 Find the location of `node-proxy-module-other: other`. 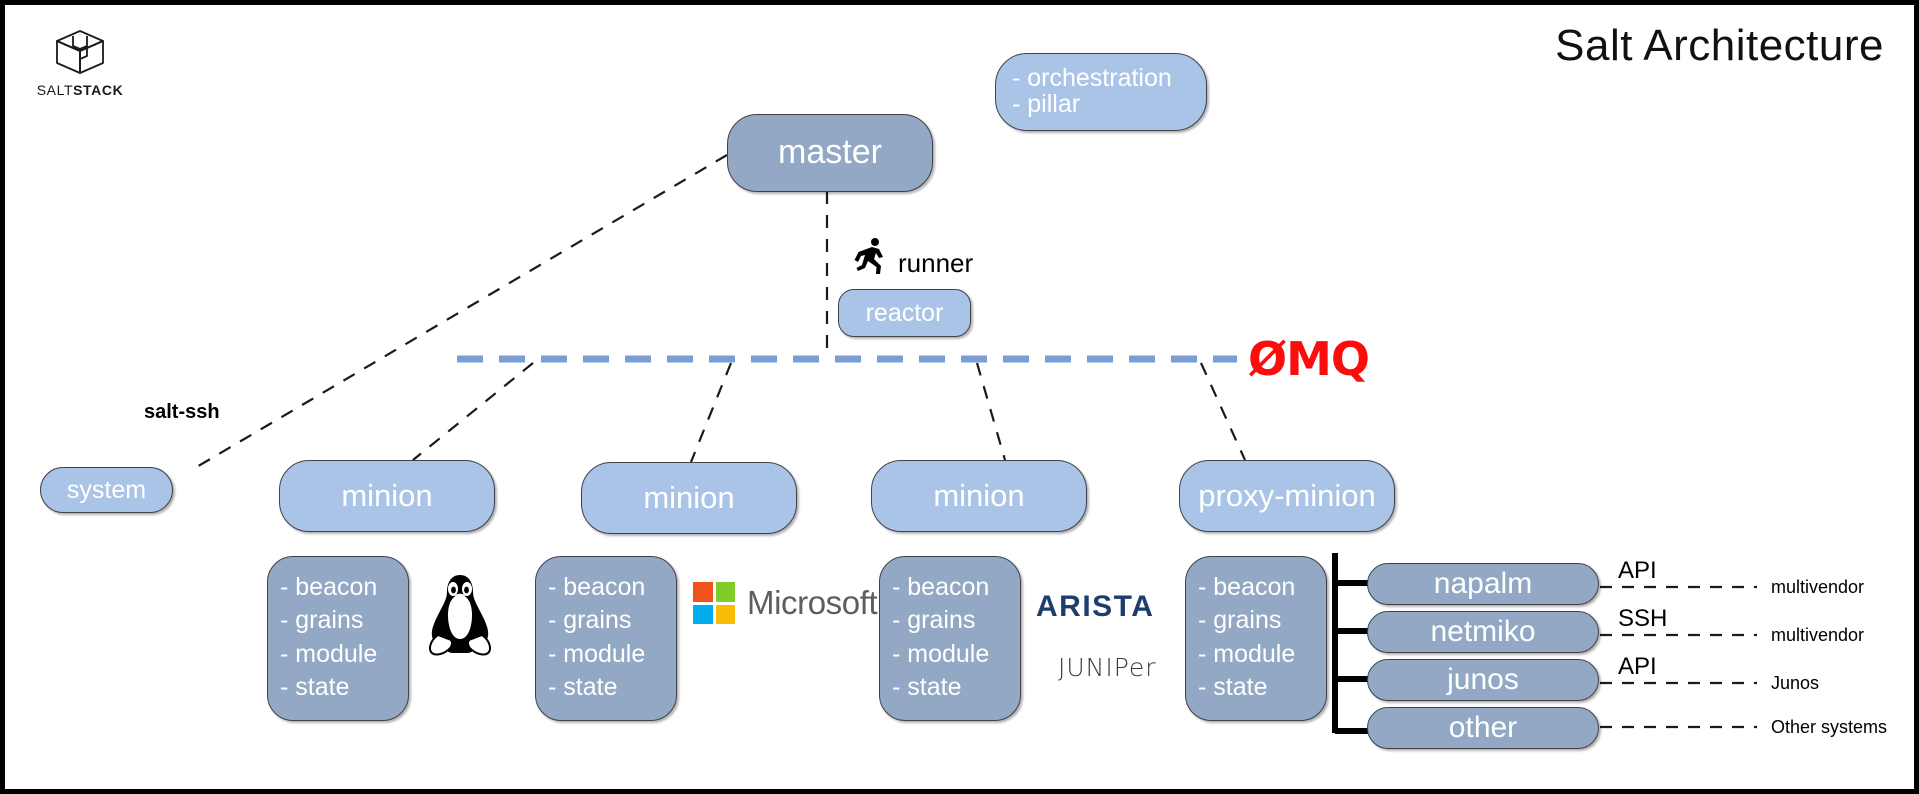

node-proxy-module-other: other is located at coordinates (1483, 728).